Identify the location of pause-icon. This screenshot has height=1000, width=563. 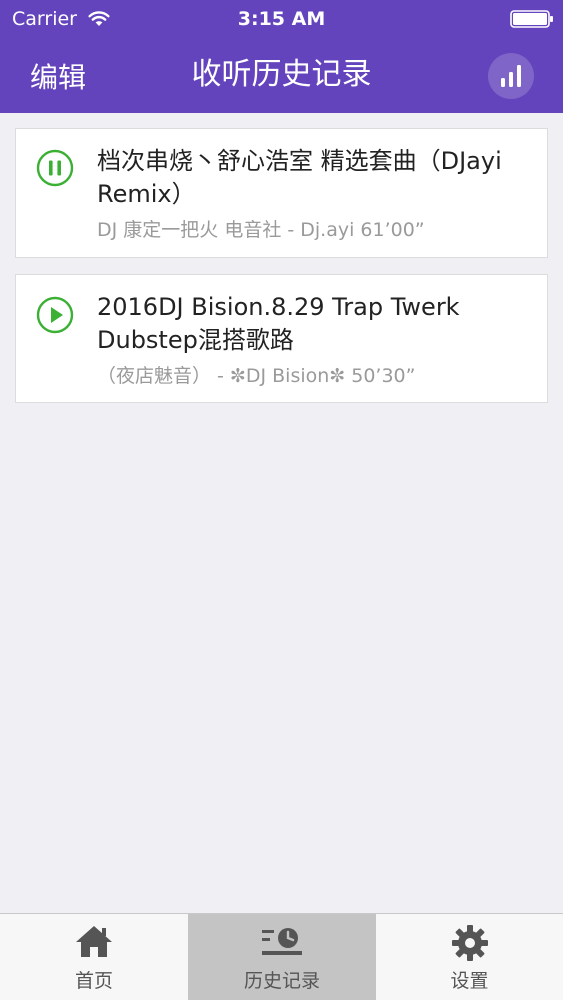
(55, 168).